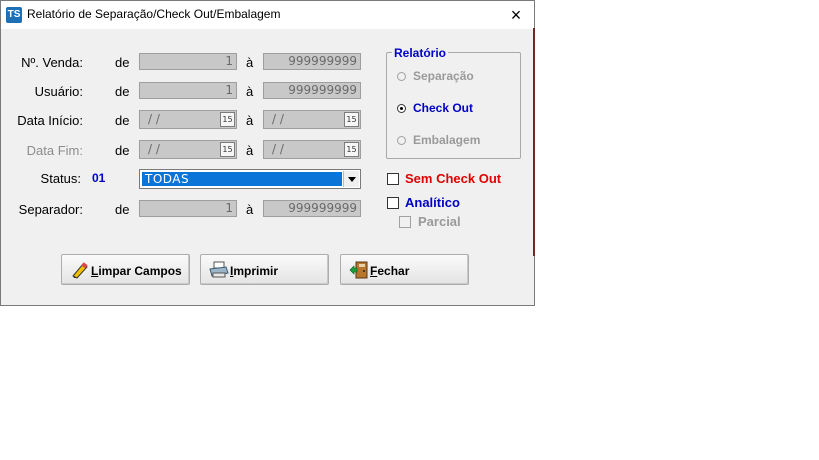  What do you see at coordinates (188, 90) in the screenshot?
I see `usuario-from-field: 1` at bounding box center [188, 90].